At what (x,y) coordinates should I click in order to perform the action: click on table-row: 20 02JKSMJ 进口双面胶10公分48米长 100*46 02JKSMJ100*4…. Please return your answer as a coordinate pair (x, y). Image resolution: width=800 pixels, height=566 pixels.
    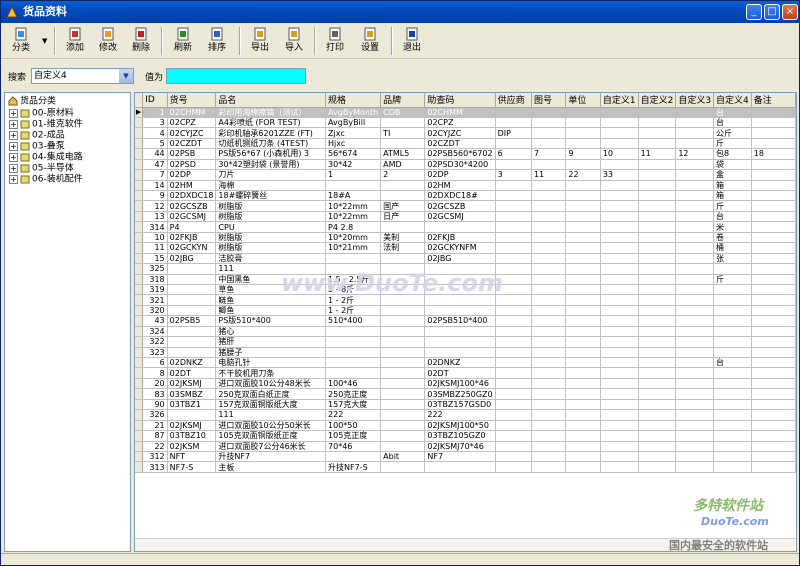
    Looking at the image, I should click on (465, 384).